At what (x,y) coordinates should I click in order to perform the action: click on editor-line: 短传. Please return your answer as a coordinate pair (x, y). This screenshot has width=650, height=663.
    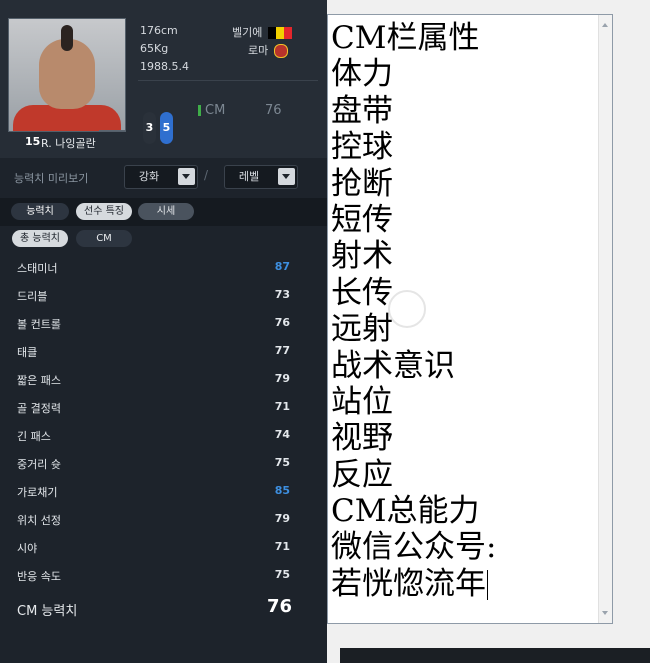
    Looking at the image, I should click on (413, 220).